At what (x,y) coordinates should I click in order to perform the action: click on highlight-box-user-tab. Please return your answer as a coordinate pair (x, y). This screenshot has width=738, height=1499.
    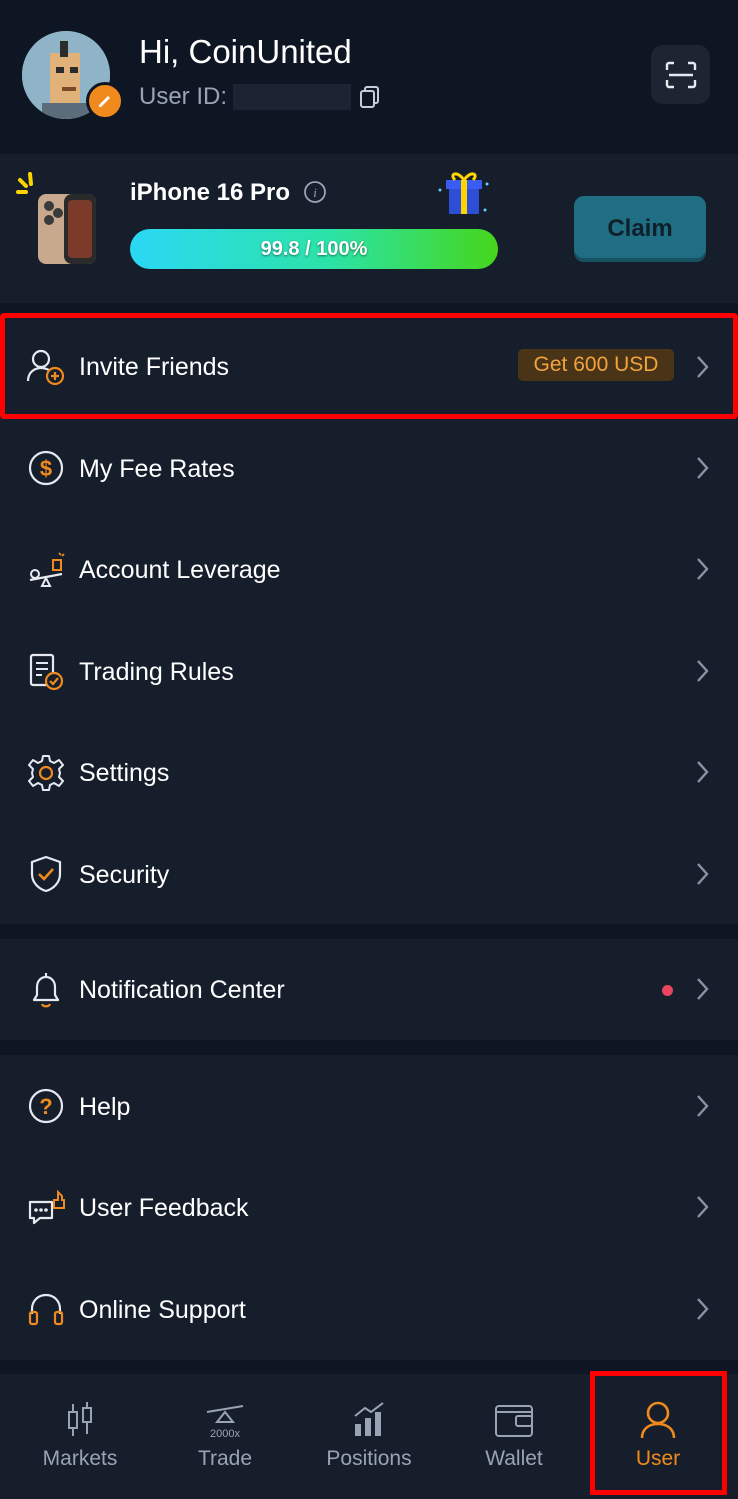
    Looking at the image, I should click on (658, 1433).